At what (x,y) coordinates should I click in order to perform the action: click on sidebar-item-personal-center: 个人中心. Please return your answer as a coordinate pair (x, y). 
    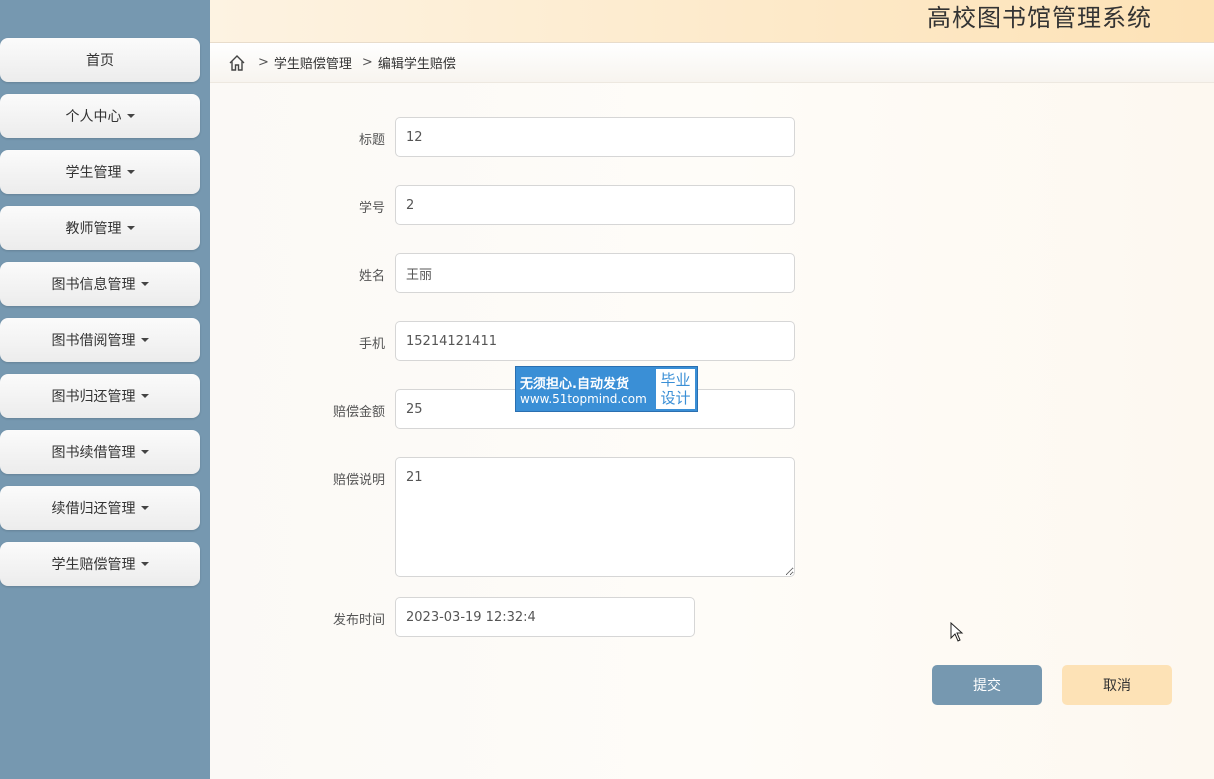
    Looking at the image, I should click on (100, 116).